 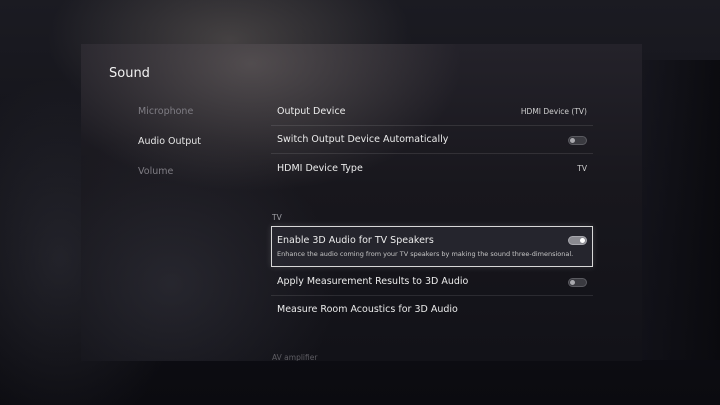 I want to click on measure-room-row: Measure Room Acoustics for 3D Audio, so click(x=432, y=310).